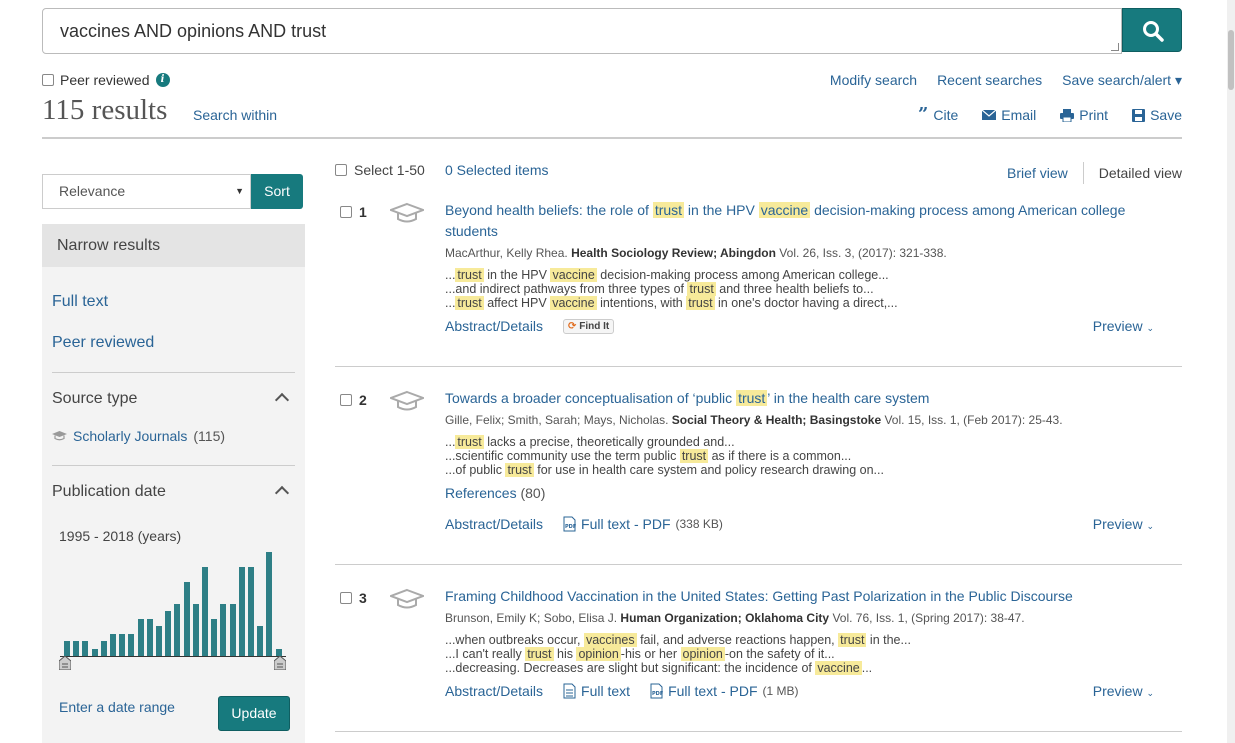  Describe the element at coordinates (1094, 115) in the screenshot. I see `print-label: Print` at that location.